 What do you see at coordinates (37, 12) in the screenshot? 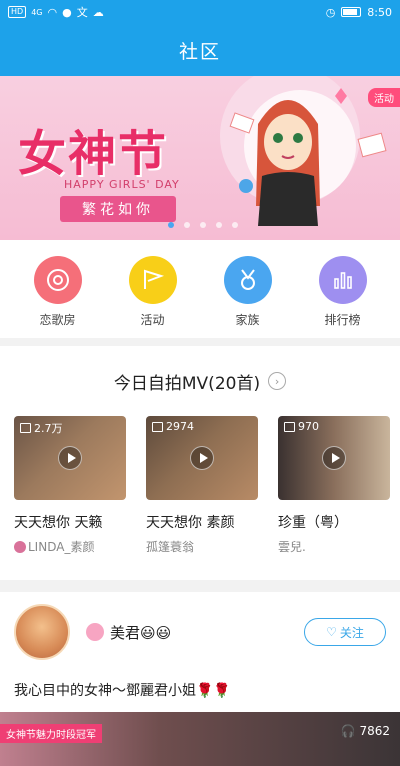
I see `signal-label: 4G` at bounding box center [37, 12].